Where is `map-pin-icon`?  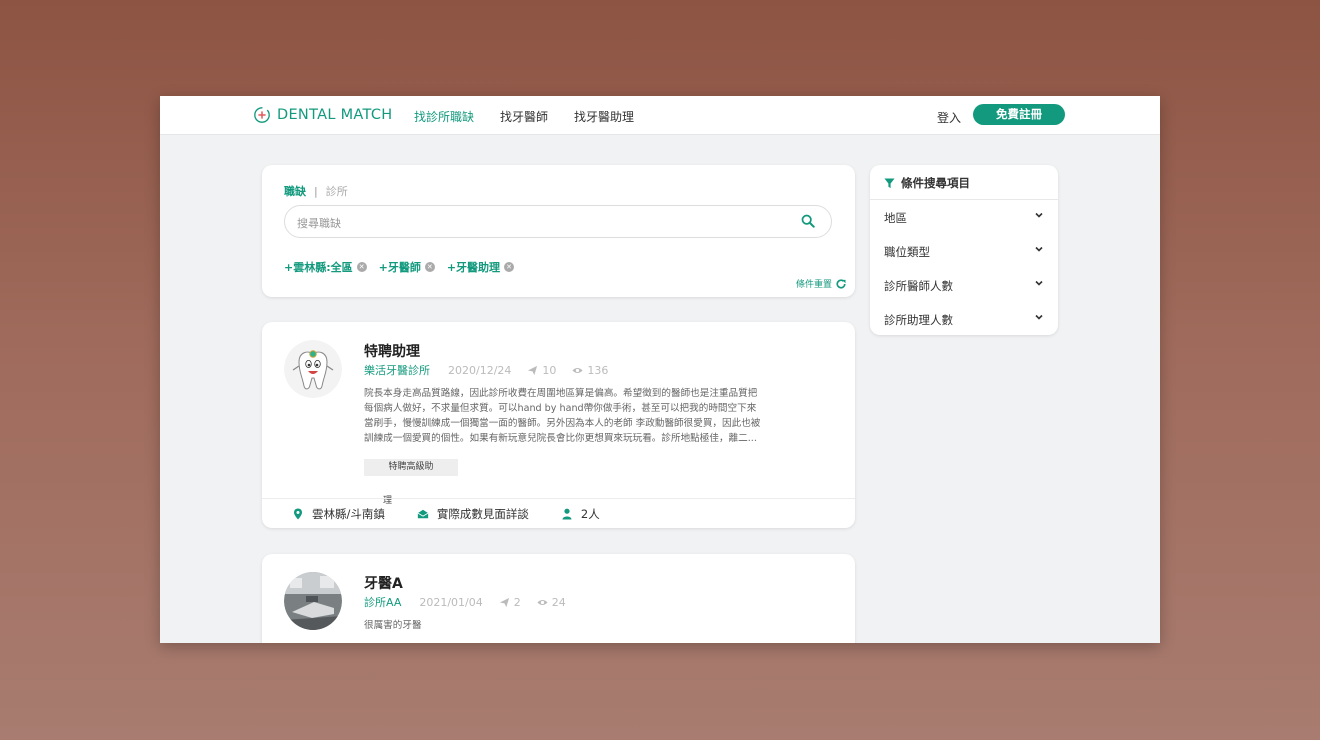 map-pin-icon is located at coordinates (298, 514).